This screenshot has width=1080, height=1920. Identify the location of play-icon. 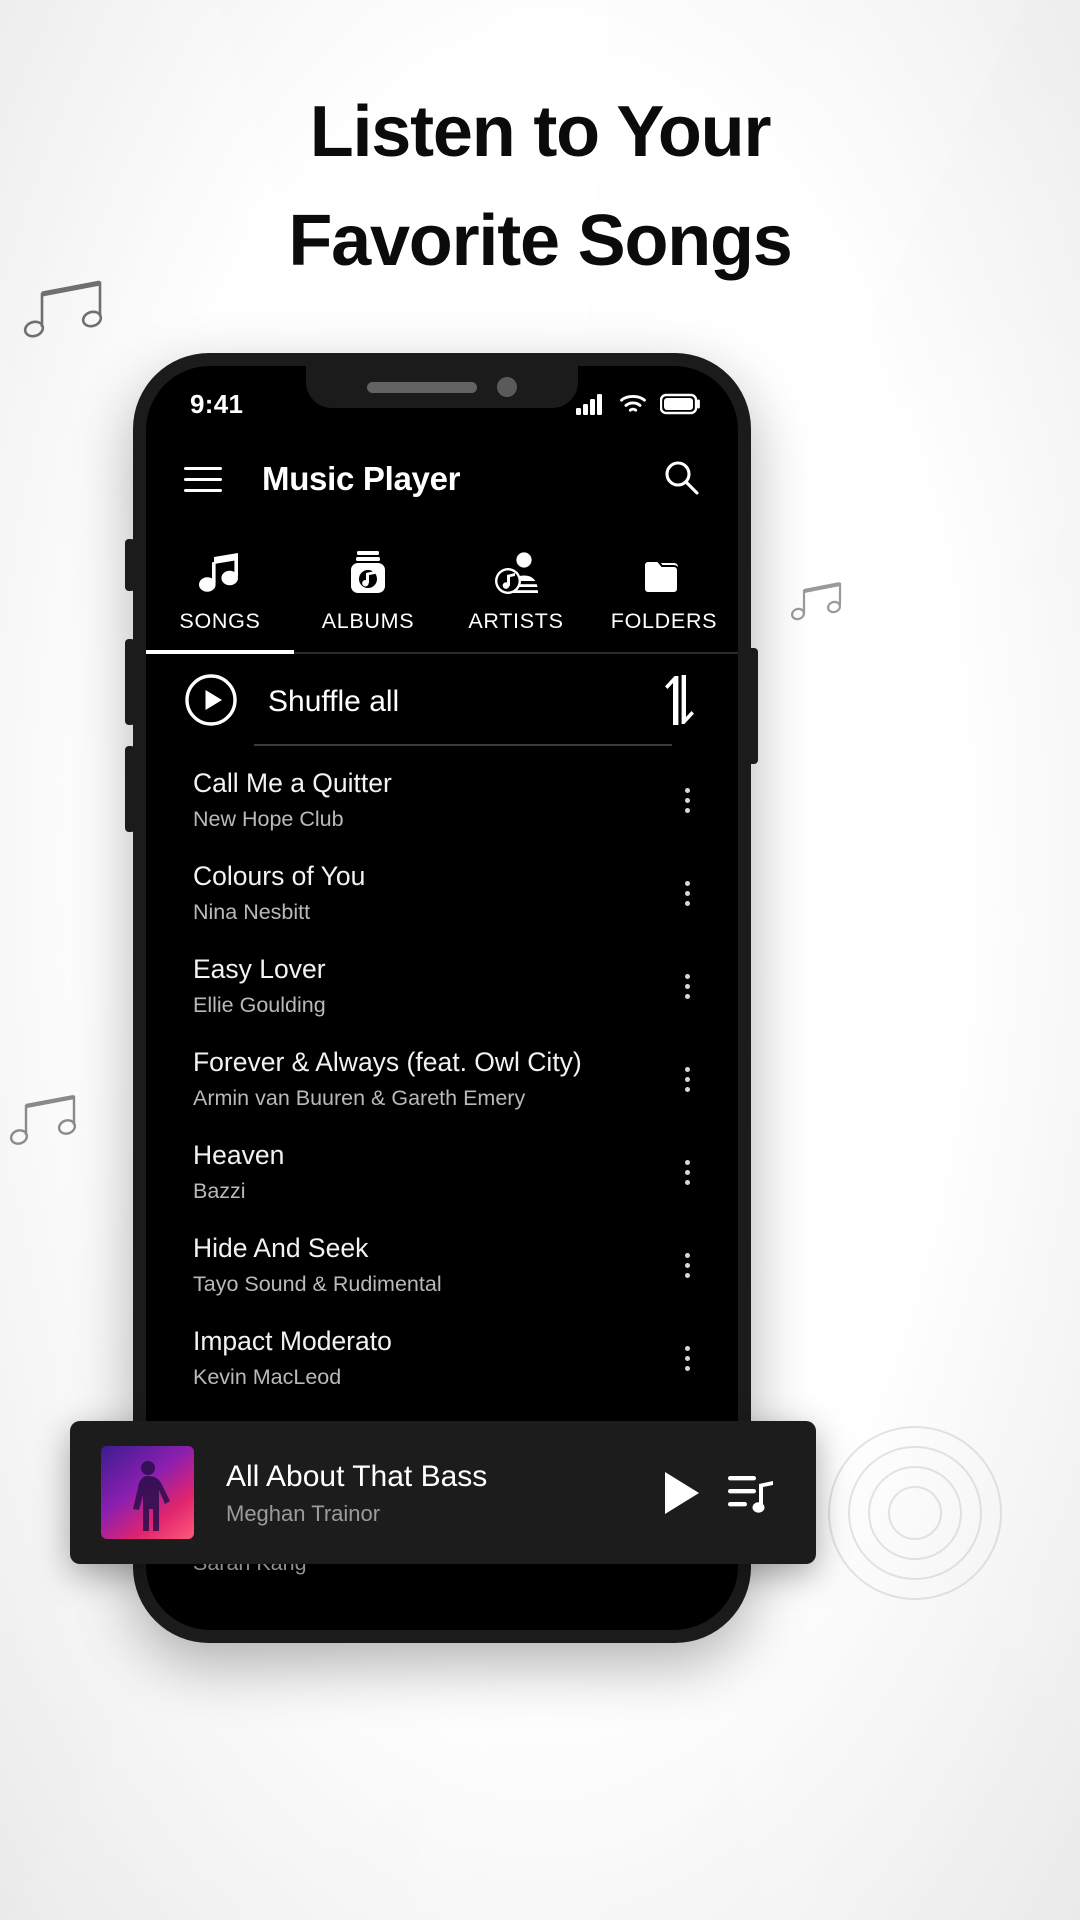
(681, 1493).